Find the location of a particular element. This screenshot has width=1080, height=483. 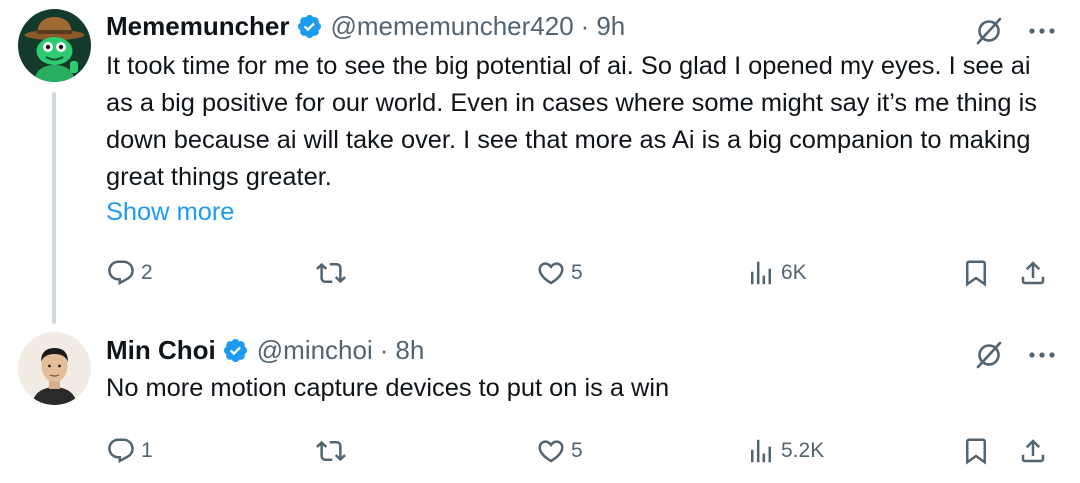

views-count: 6K is located at coordinates (794, 272).